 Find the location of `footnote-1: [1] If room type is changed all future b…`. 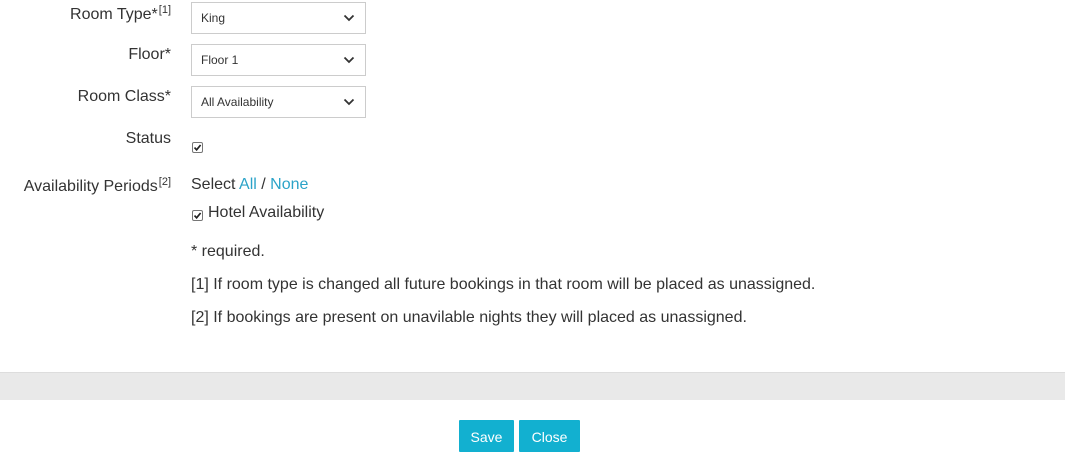

footnote-1: [1] If room type is changed all future b… is located at coordinates (503, 284).